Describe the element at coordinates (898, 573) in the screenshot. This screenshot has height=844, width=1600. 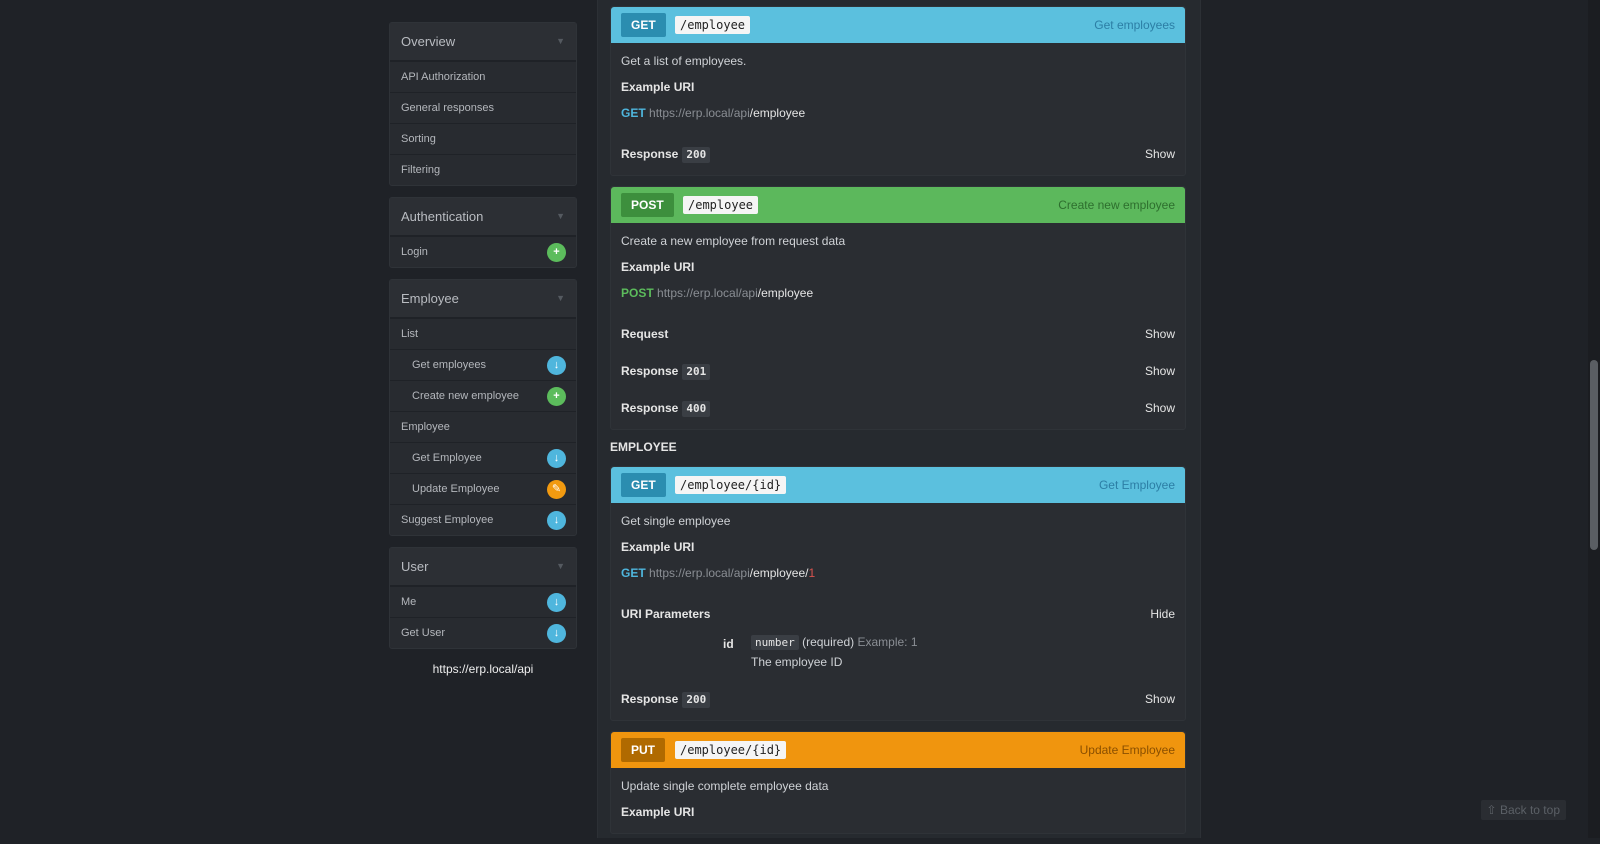
I see `example-uri: GET https://erp.local/api/employee/1` at that location.